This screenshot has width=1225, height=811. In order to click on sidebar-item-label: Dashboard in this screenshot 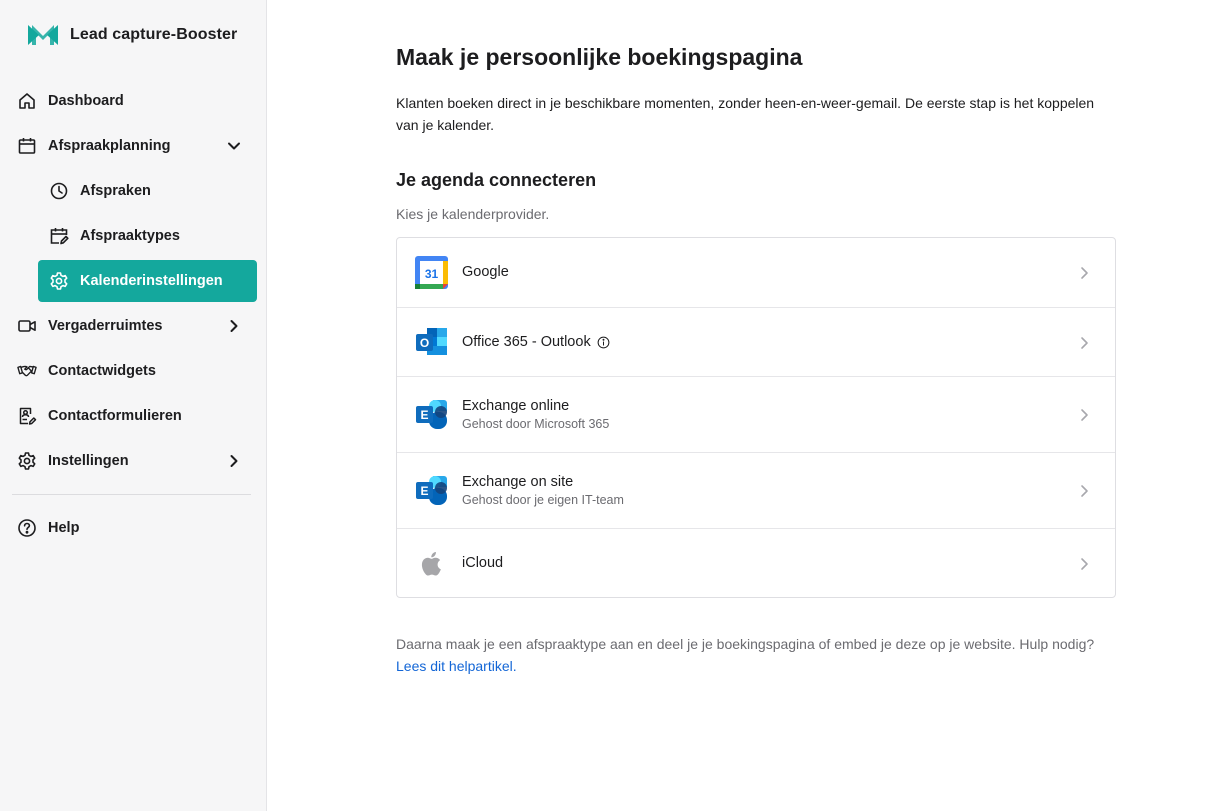, I will do `click(86, 101)`.